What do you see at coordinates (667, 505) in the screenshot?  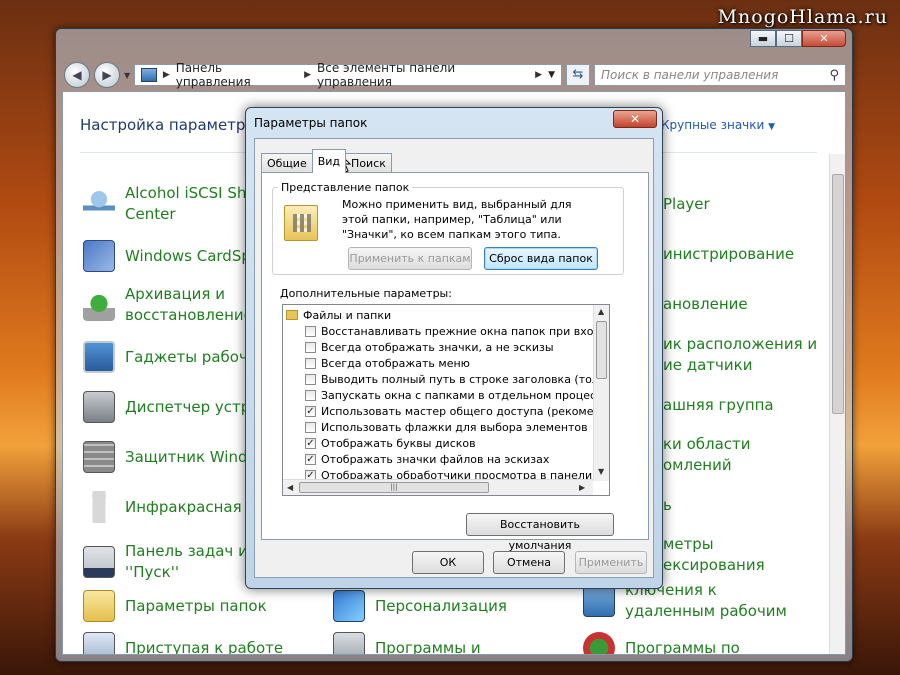 I see `cp-item-truncated: ь` at bounding box center [667, 505].